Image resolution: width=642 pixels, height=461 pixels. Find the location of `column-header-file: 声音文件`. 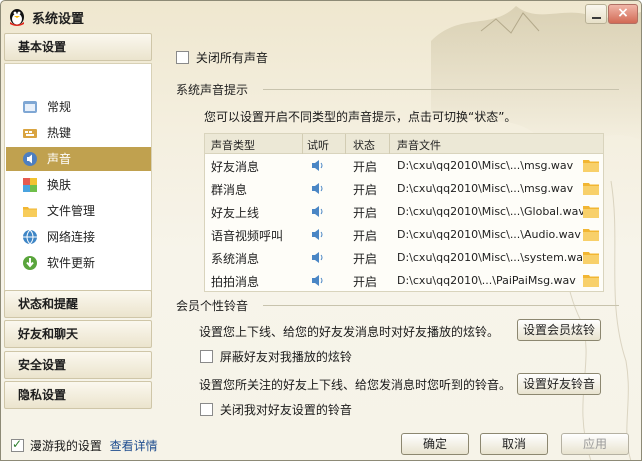

column-header-file: 声音文件 is located at coordinates (419, 145).